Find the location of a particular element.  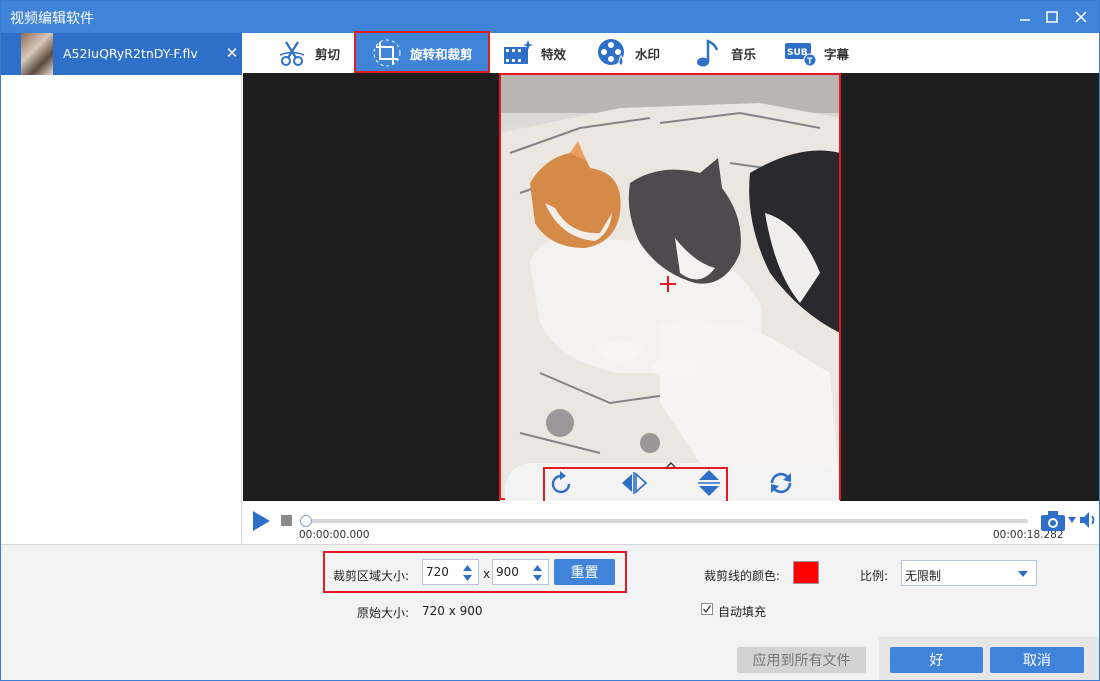

music-note-icon is located at coordinates (708, 53).